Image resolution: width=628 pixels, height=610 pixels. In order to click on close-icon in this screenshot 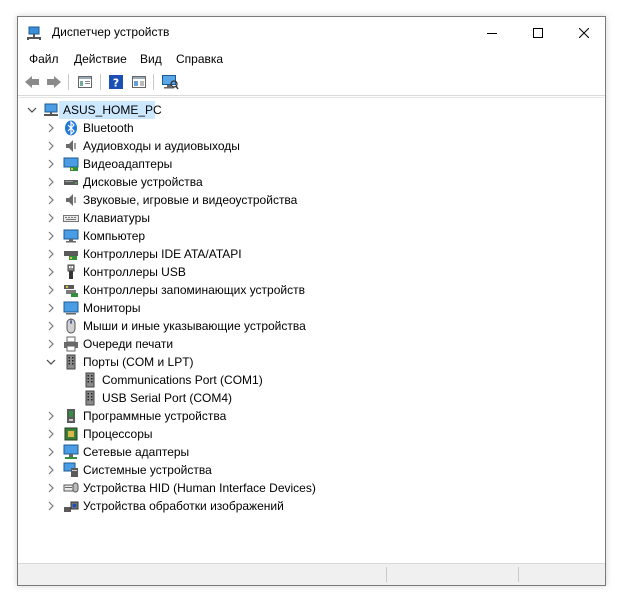, I will do `click(584, 32)`.